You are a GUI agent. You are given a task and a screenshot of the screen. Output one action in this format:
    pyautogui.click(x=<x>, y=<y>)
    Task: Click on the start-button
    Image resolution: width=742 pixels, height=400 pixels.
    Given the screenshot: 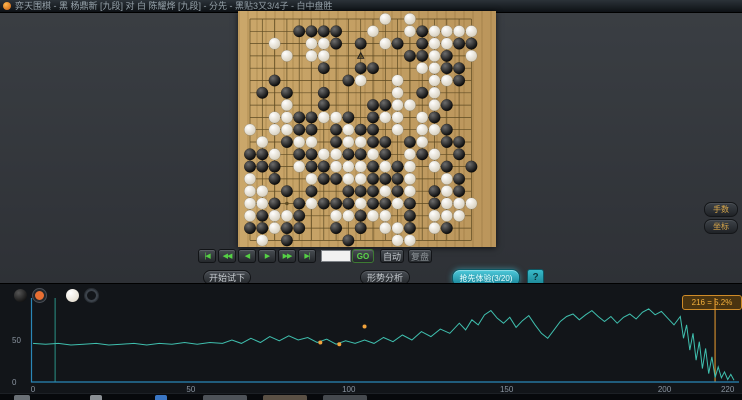 What is the action you would take?
    pyautogui.click(x=22, y=397)
    